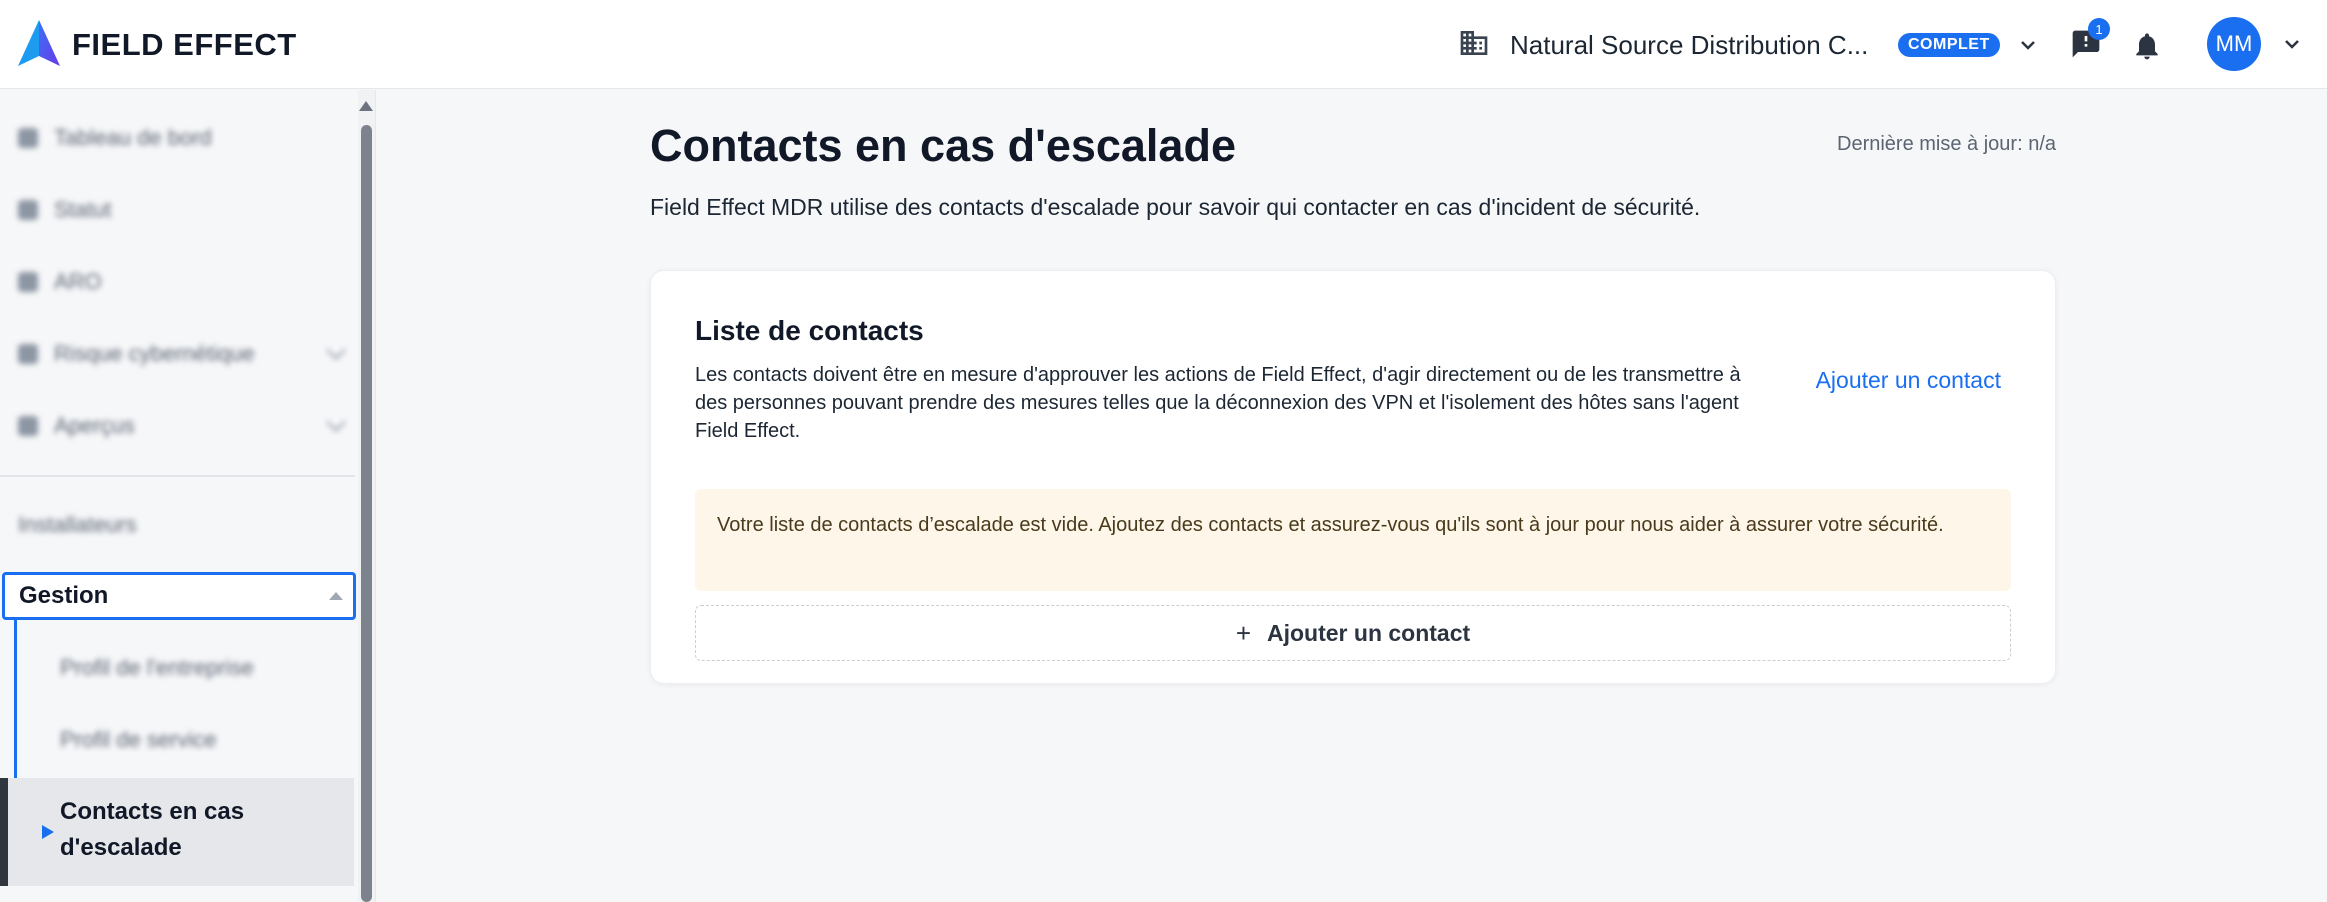 This screenshot has width=2327, height=902. What do you see at coordinates (943, 145) in the screenshot?
I see `page-title: Contacts en cas d'escalade` at bounding box center [943, 145].